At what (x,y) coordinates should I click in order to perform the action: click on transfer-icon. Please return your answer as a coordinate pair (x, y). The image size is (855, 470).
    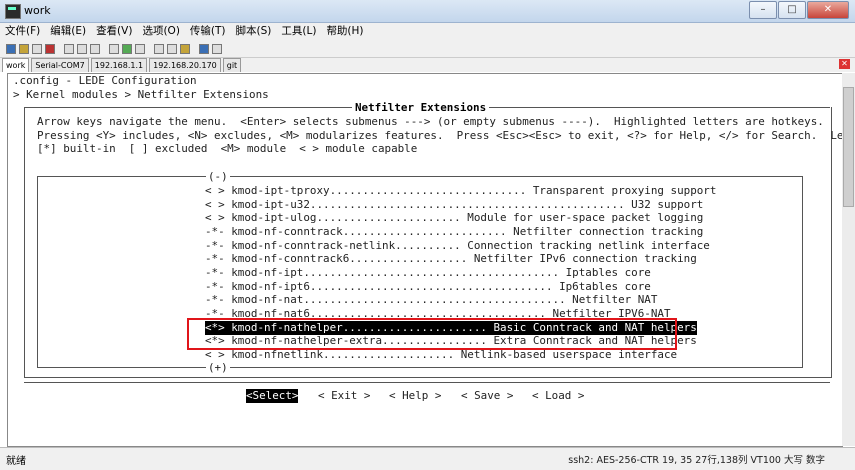
    Looking at the image, I should click on (127, 48).